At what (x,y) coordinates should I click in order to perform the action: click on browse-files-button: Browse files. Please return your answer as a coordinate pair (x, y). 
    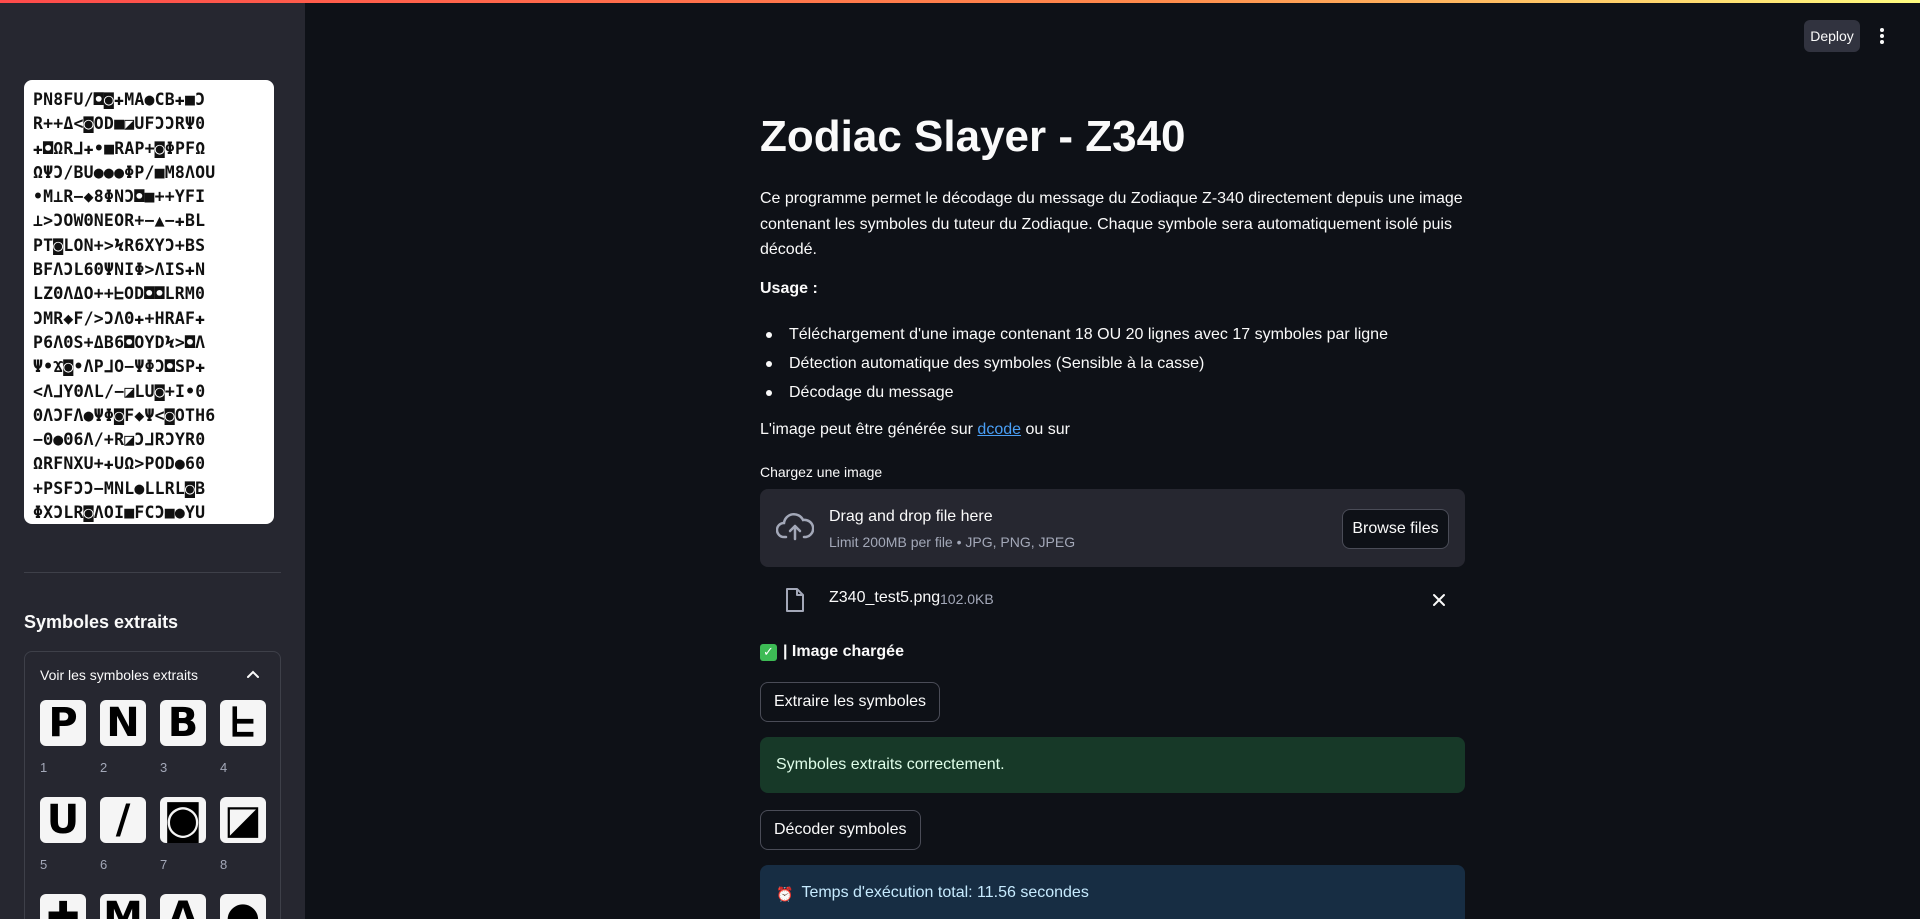
    Looking at the image, I should click on (1395, 529).